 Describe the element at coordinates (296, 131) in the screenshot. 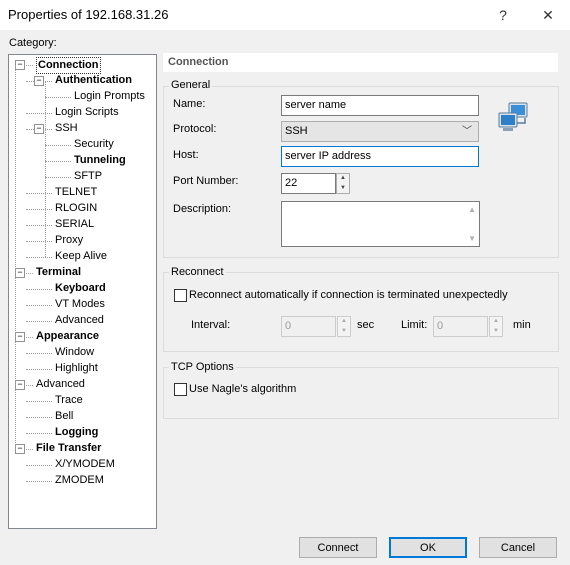

I see `protocol-value: SSH` at that location.